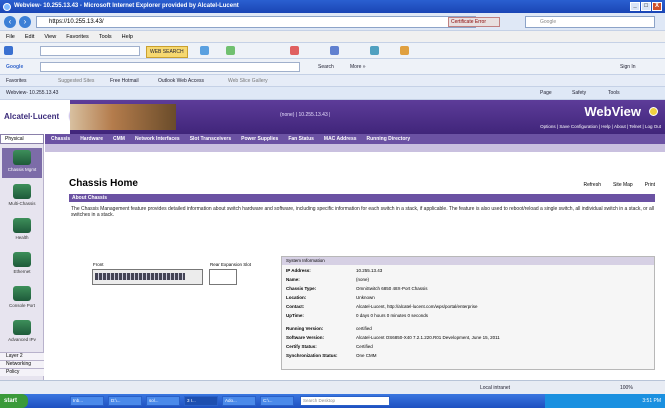 The image size is (665, 408). What do you see at coordinates (91, 139) in the screenshot?
I see `tab-hardware: Hardware` at bounding box center [91, 139].